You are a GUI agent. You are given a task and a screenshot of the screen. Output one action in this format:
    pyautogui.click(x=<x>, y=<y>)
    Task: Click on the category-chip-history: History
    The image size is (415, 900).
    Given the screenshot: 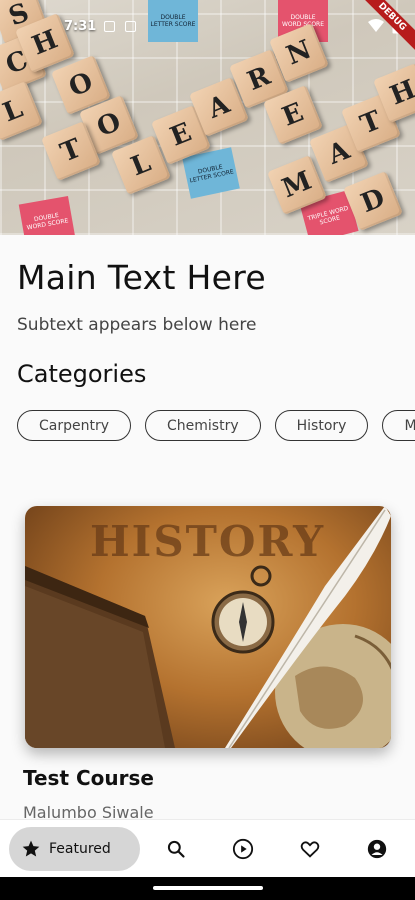 What is the action you would take?
    pyautogui.click(x=321, y=425)
    